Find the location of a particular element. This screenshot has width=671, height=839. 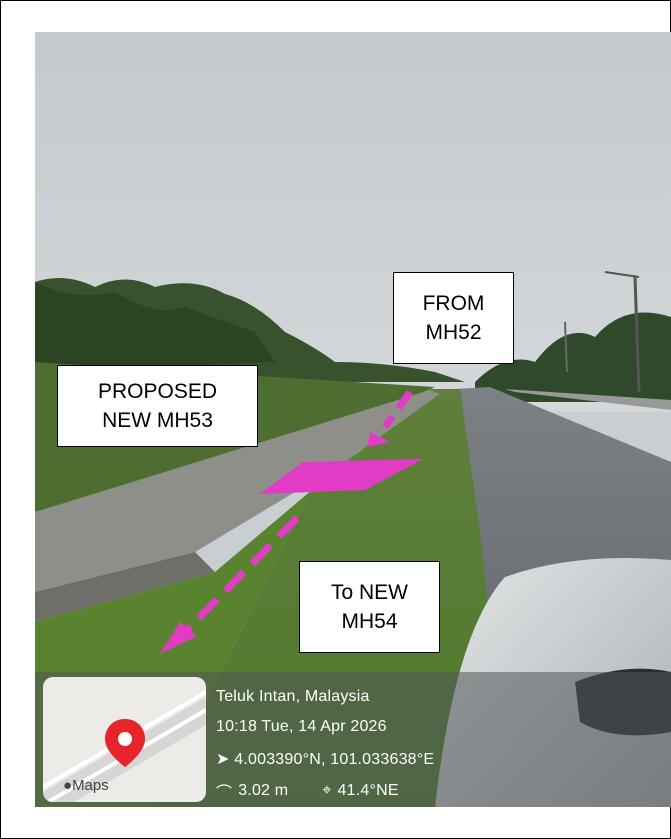

apple-icon: ● is located at coordinates (68, 785).